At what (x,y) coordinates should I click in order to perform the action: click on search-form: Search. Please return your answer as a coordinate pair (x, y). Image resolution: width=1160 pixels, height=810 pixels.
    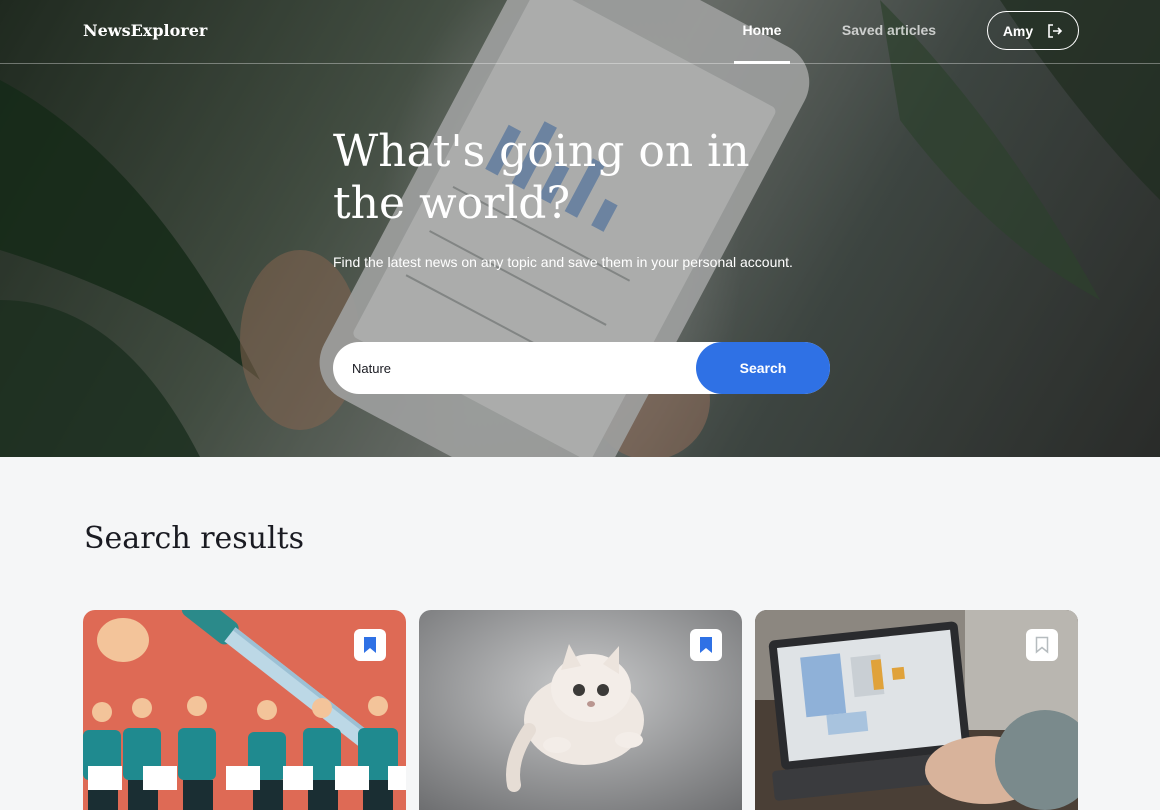
    Looking at the image, I should click on (581, 368).